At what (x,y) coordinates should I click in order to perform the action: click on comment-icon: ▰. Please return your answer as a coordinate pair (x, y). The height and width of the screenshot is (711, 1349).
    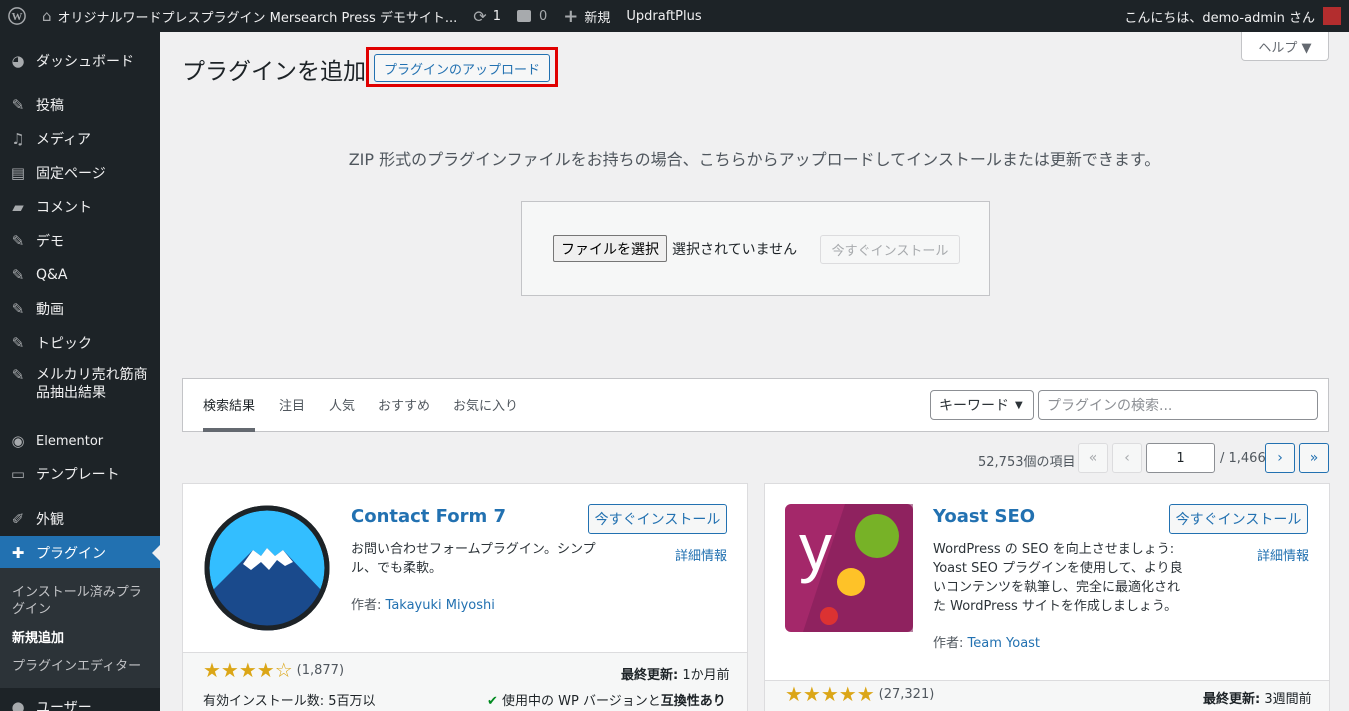
    Looking at the image, I should click on (18, 207).